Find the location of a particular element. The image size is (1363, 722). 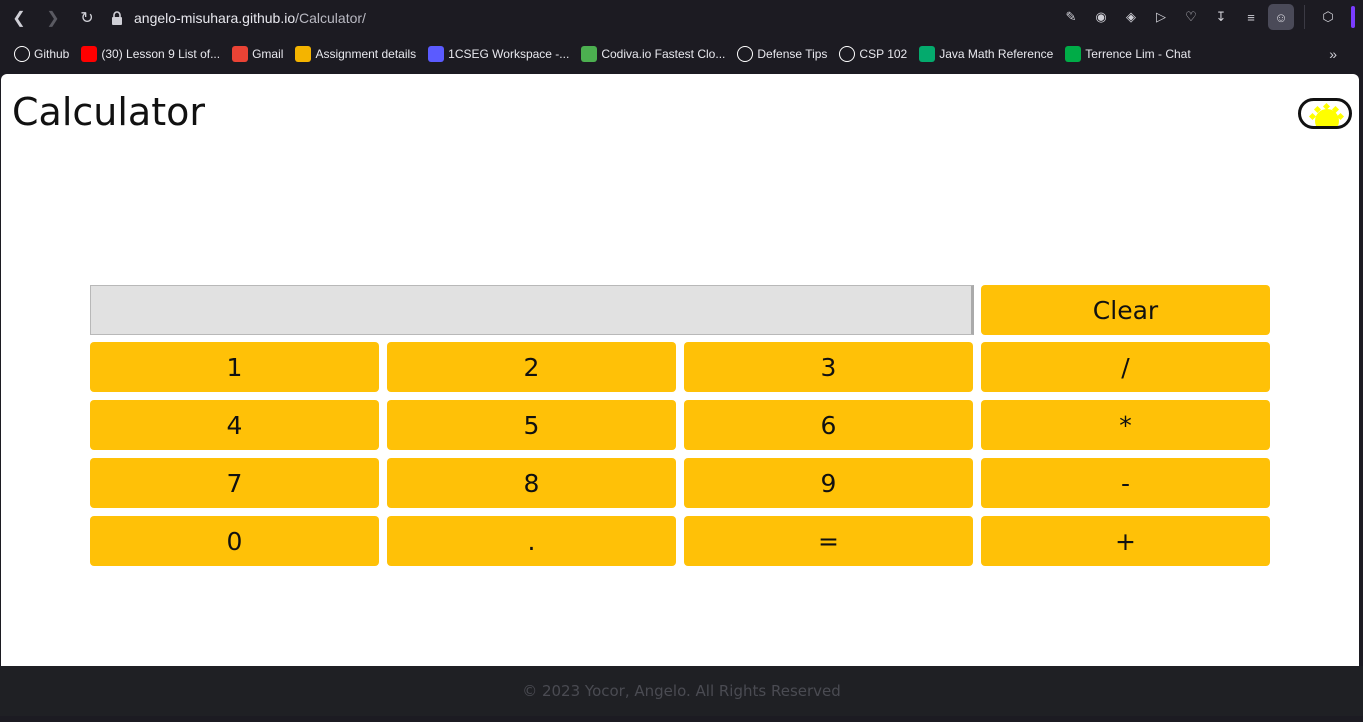

bookmark-label: Terrence Lim - Chat is located at coordinates (1138, 54).